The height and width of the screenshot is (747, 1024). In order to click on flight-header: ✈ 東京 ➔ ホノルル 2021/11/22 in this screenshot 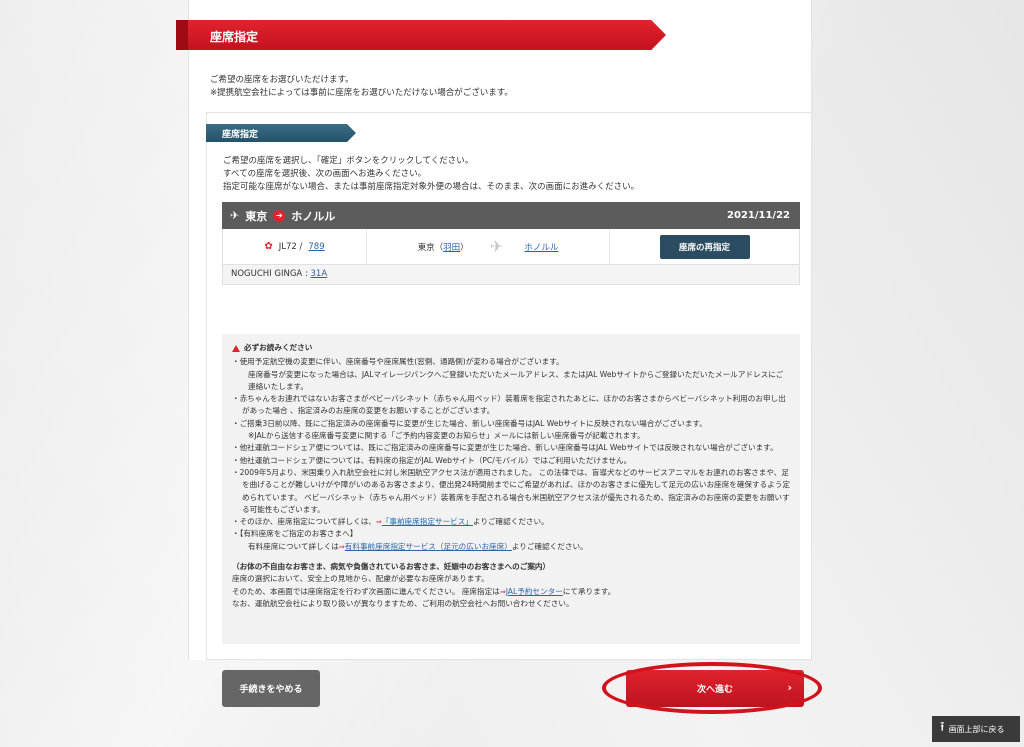, I will do `click(511, 215)`.